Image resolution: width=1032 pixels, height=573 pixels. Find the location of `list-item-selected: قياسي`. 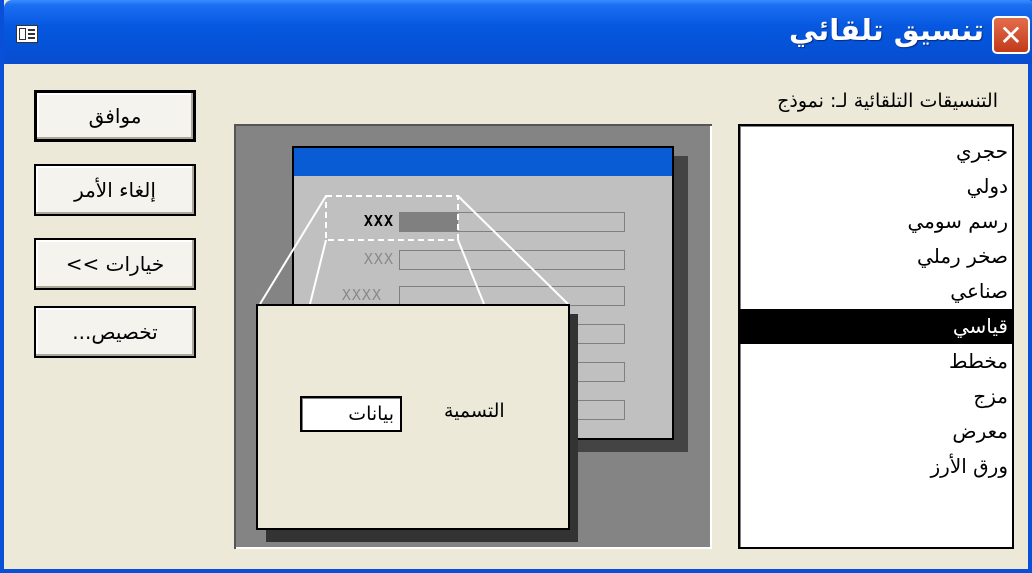

list-item-selected: قياسي is located at coordinates (876, 326).